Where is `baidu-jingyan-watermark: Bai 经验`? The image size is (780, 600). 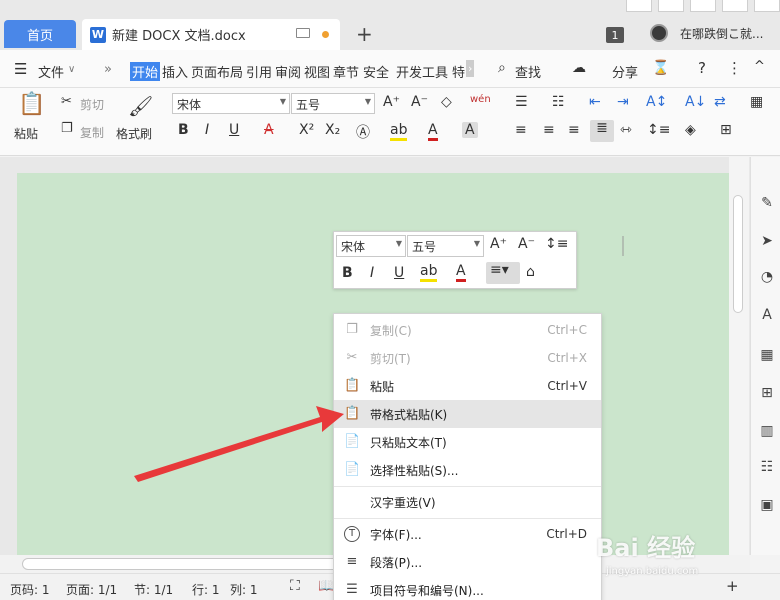 baidu-jingyan-watermark: Bai 经验 is located at coordinates (646, 548).